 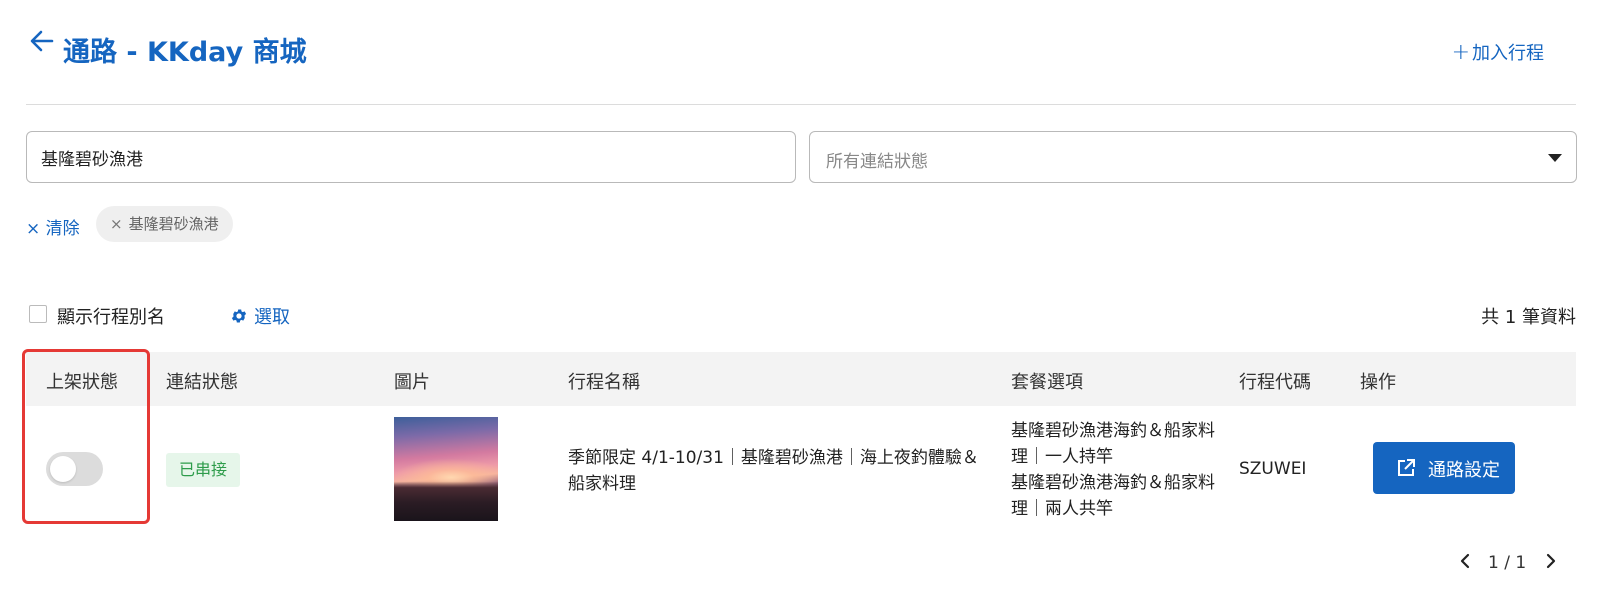 What do you see at coordinates (1528, 317) in the screenshot?
I see `total-count: 共 1 筆資料` at bounding box center [1528, 317].